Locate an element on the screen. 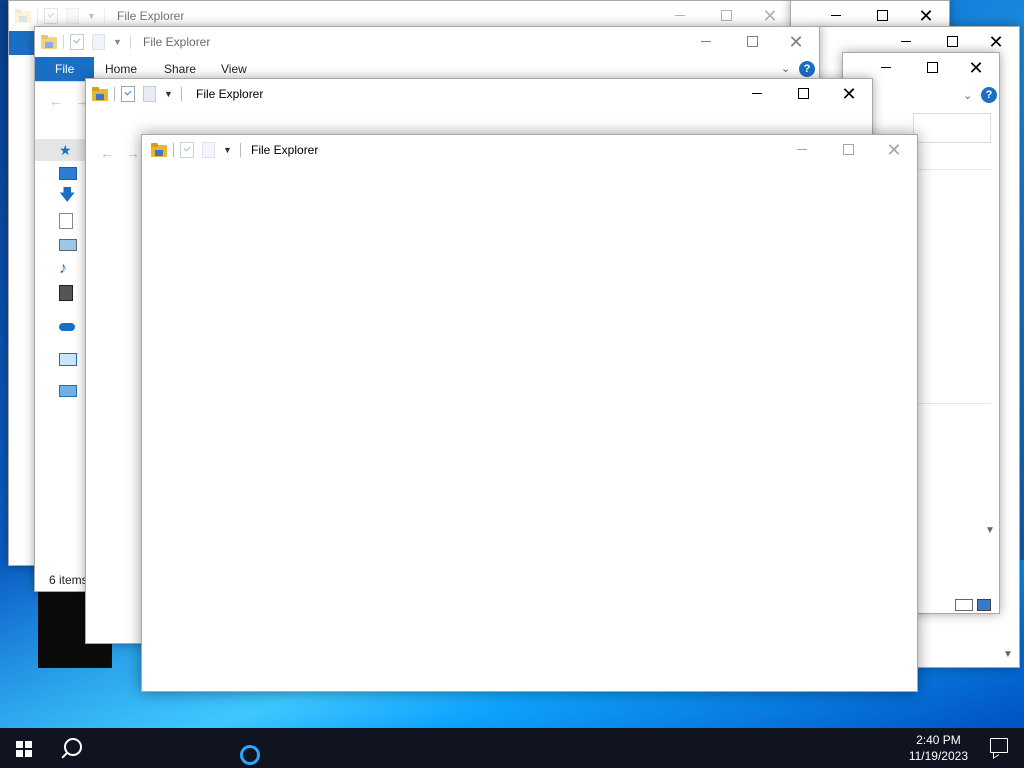  downloads-icon: 🡇 is located at coordinates (67, 197).